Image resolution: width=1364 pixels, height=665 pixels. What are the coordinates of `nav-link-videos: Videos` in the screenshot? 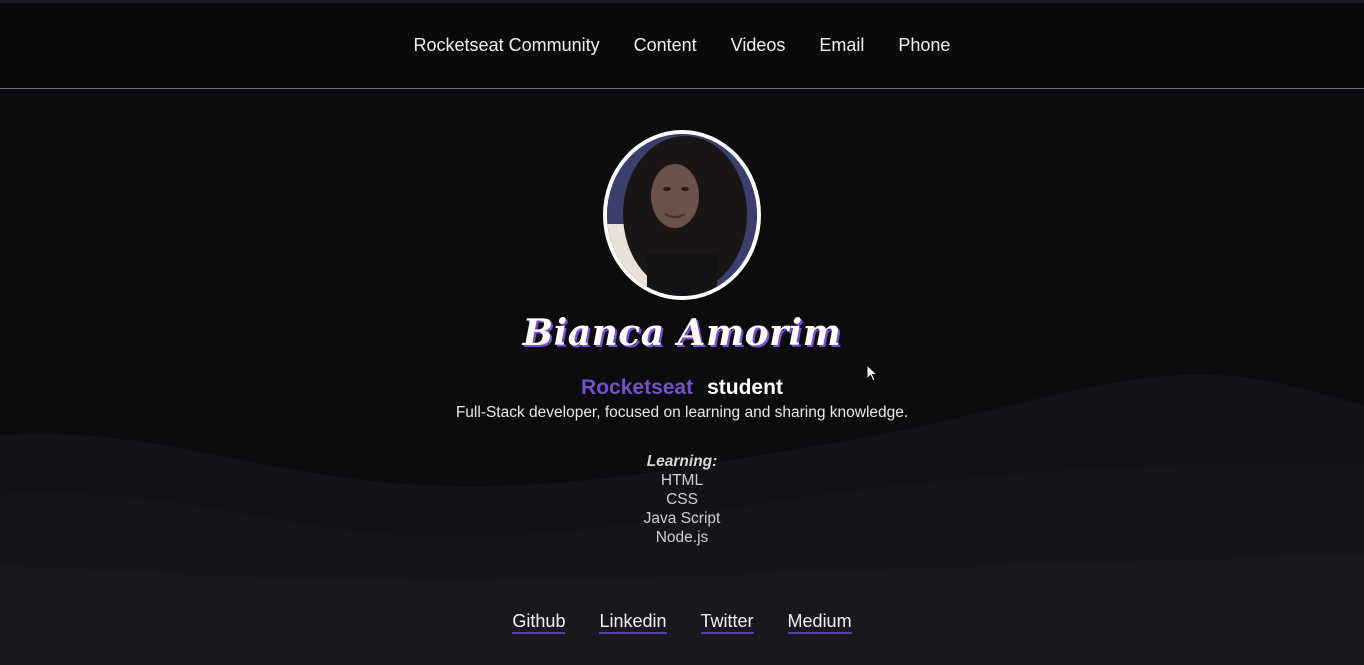 It's located at (758, 45).